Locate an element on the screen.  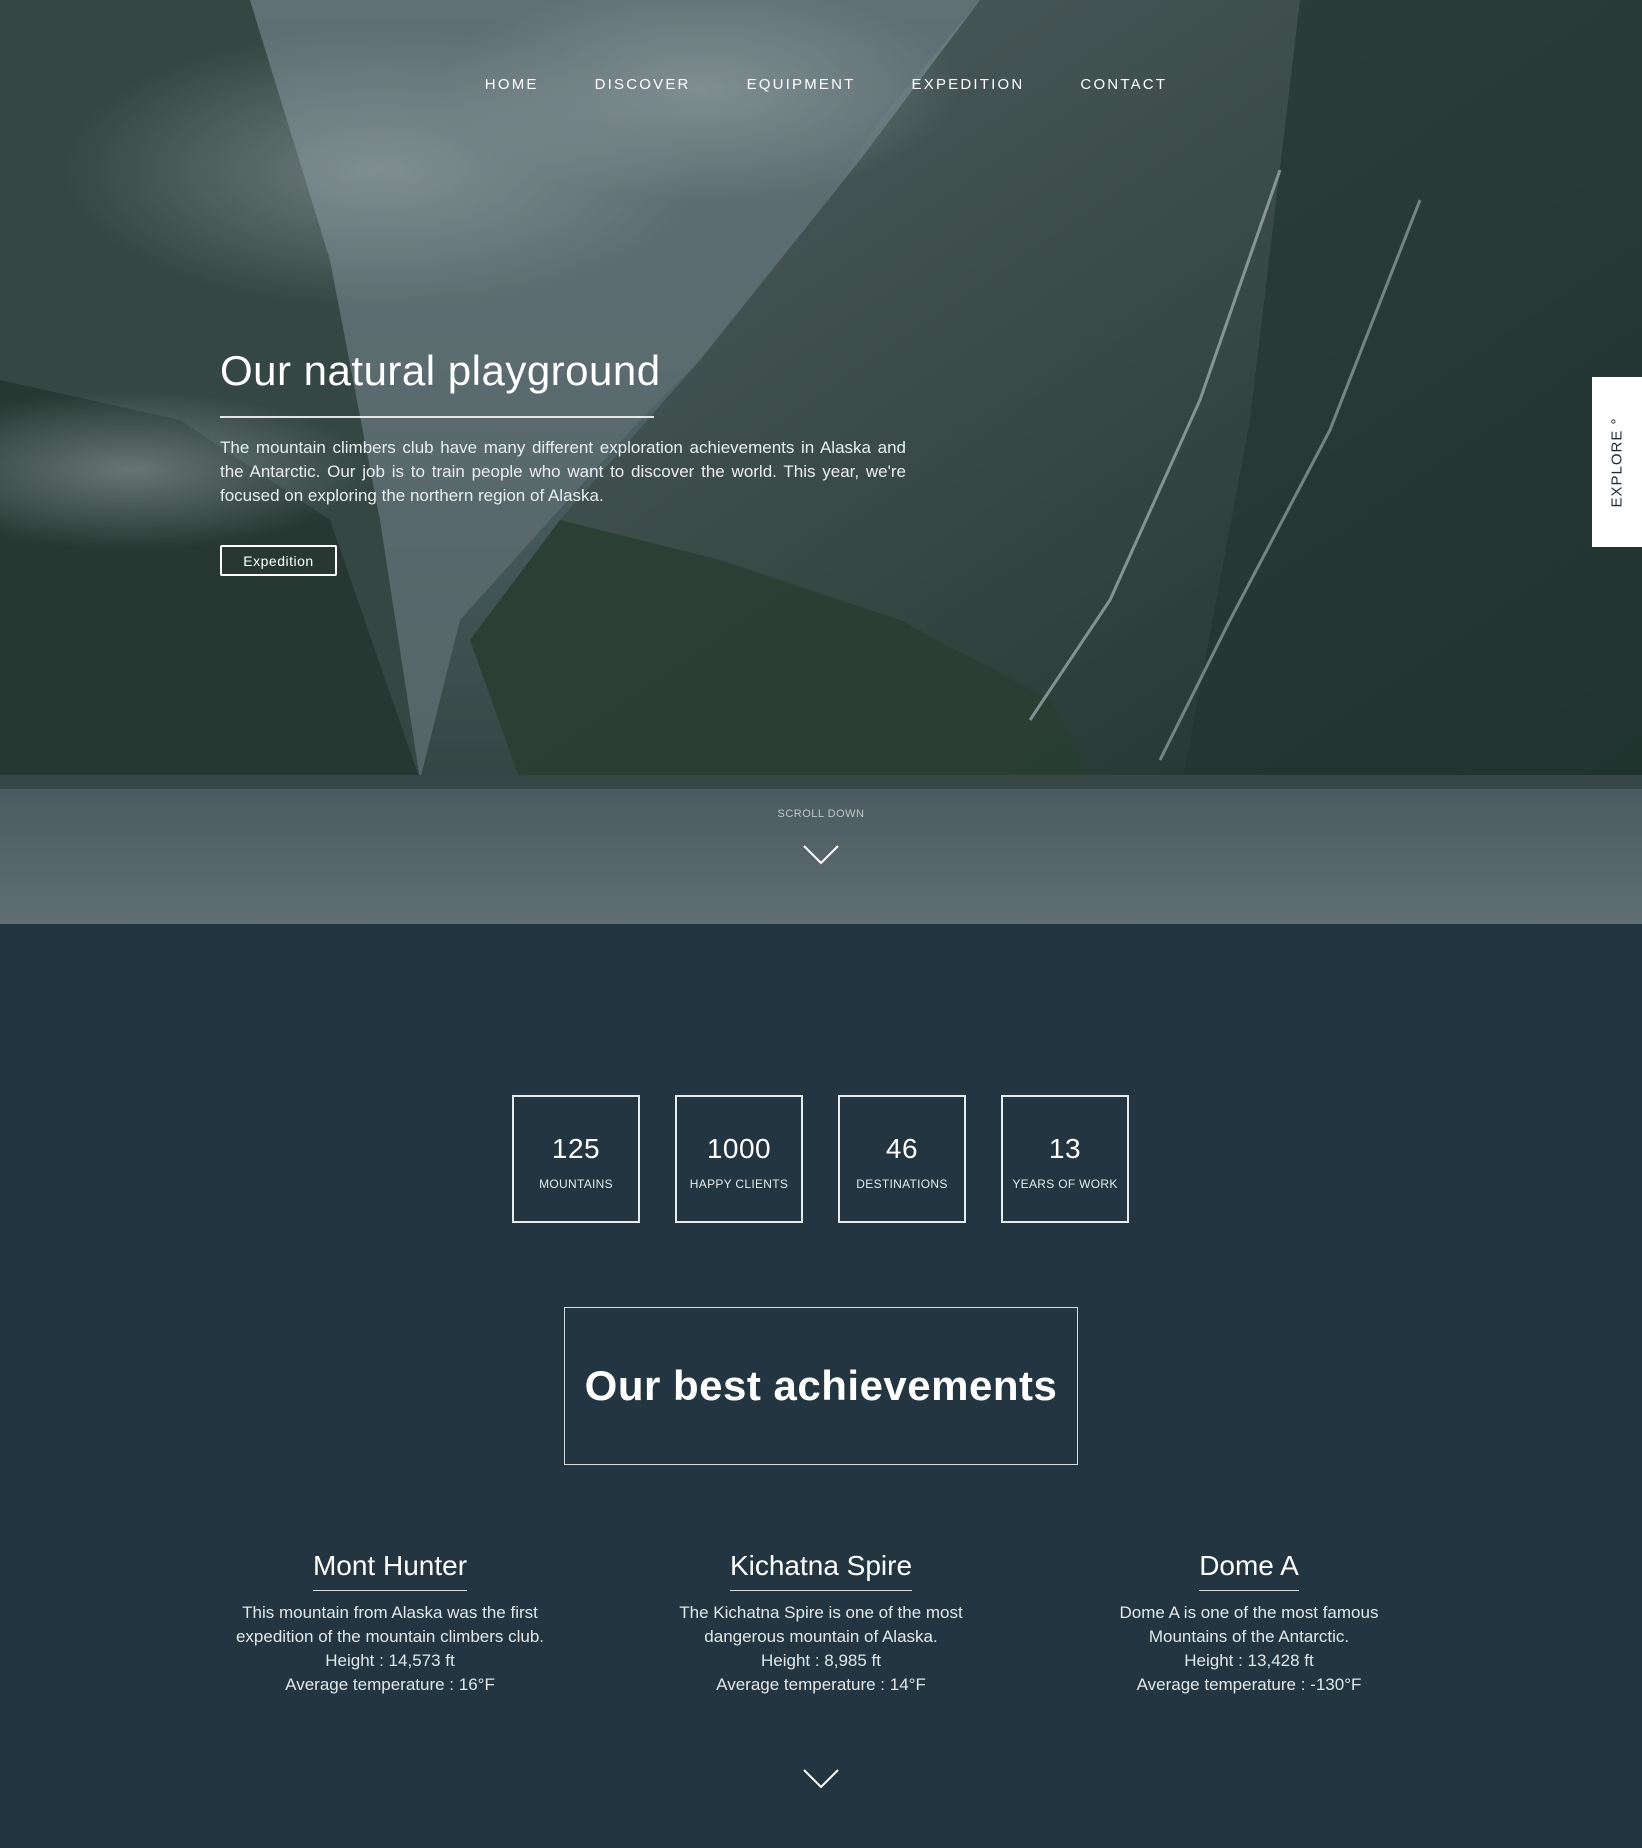
mountain-height: Height : 13,428 ft is located at coordinates (1249, 1660).